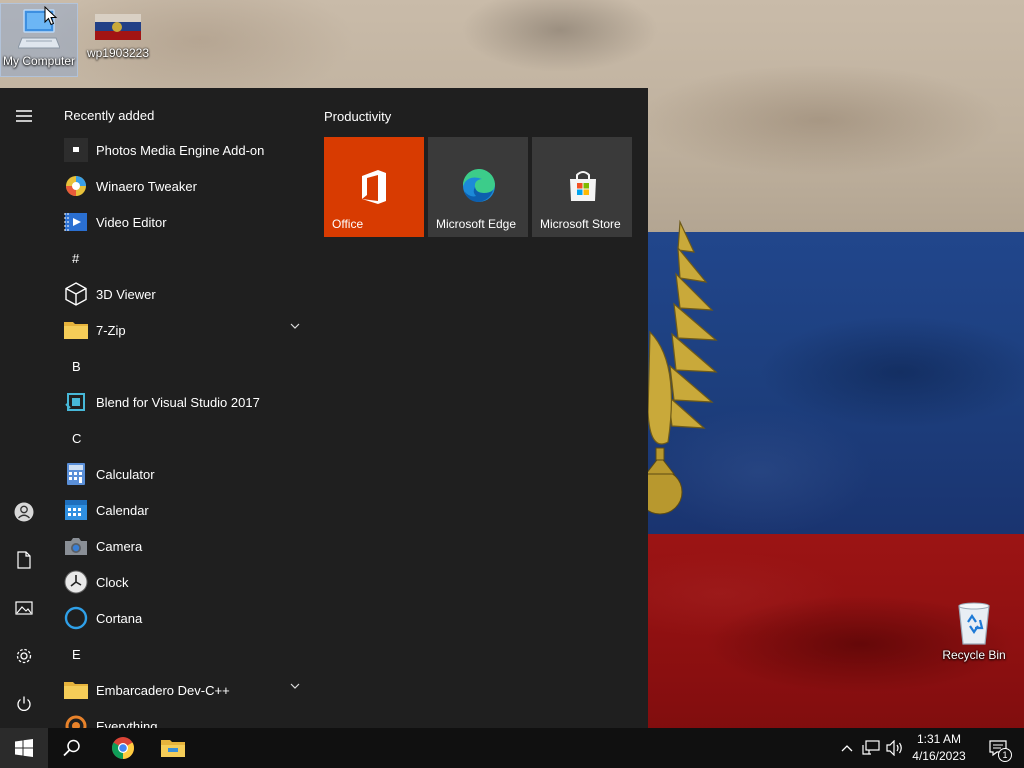  What do you see at coordinates (76, 294) in the screenshot?
I see `cube-icon` at bounding box center [76, 294].